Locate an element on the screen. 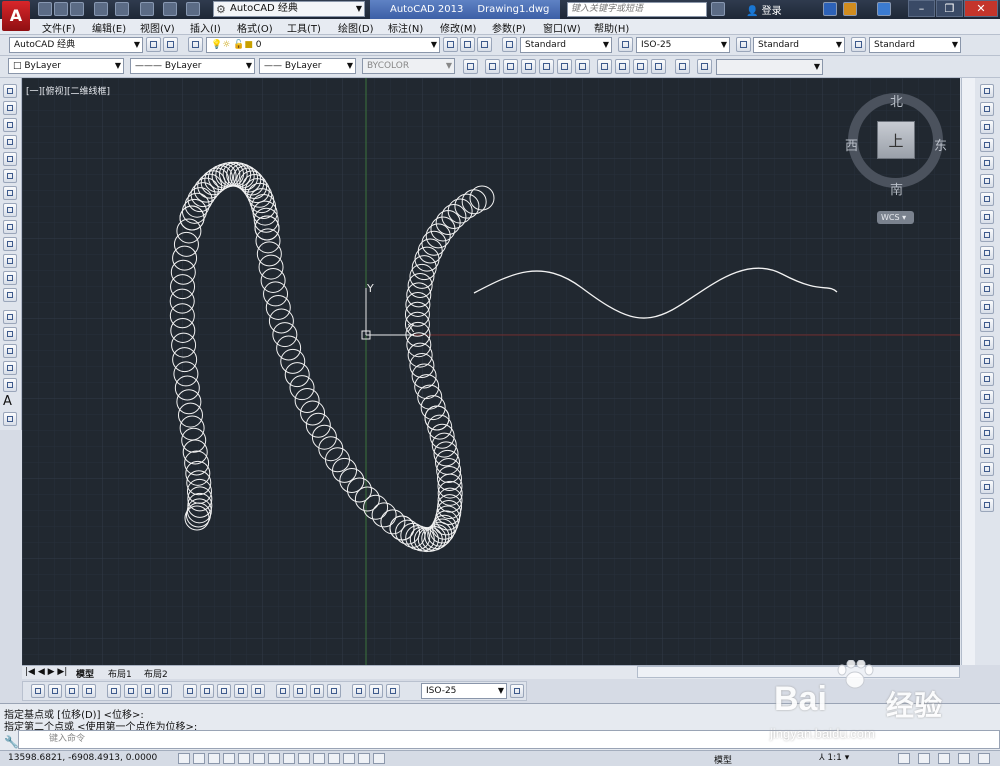 This screenshot has height=766, width=1000. region-icon is located at coordinates (10, 368).